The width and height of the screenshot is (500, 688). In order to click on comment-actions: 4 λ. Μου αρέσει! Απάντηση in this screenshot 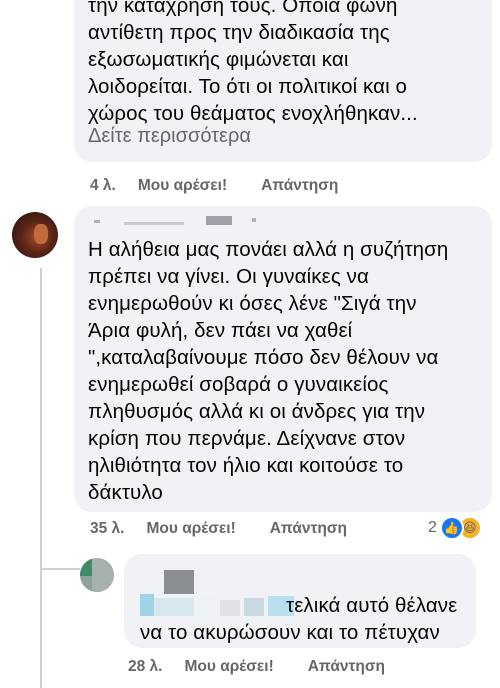, I will do `click(231, 186)`.